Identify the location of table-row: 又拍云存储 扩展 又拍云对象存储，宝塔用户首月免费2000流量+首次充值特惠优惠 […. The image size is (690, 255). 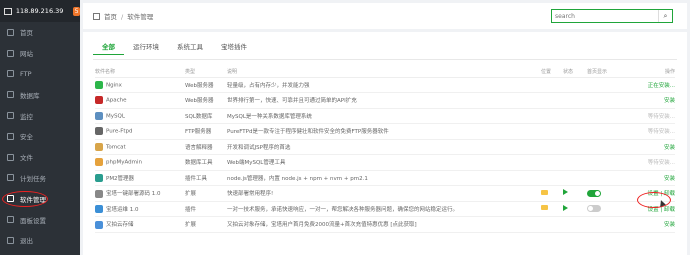
(385, 224).